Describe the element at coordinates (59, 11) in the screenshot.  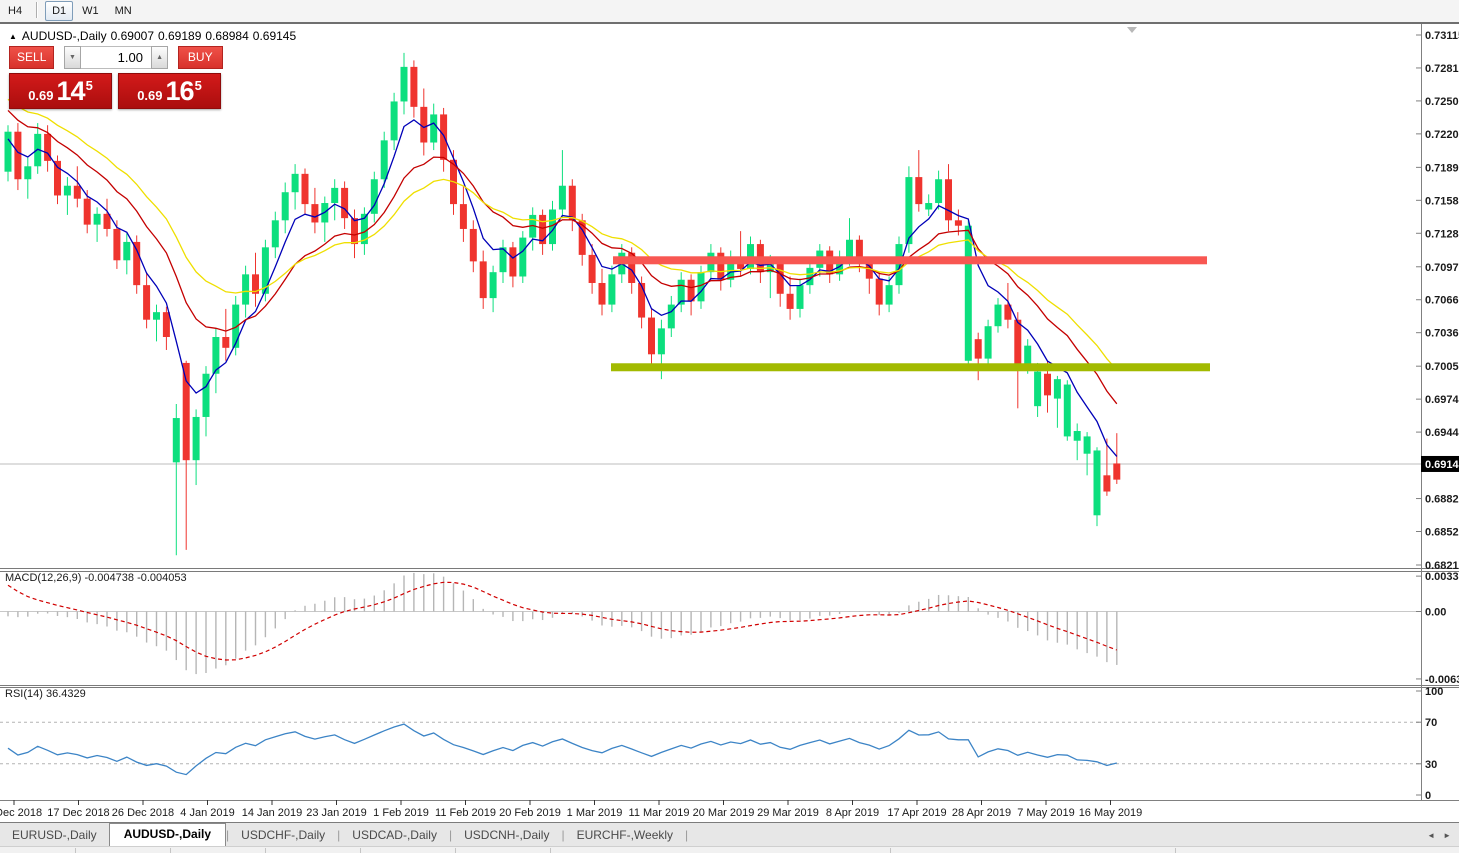
I see `timeframe-button-d1: D1` at that location.